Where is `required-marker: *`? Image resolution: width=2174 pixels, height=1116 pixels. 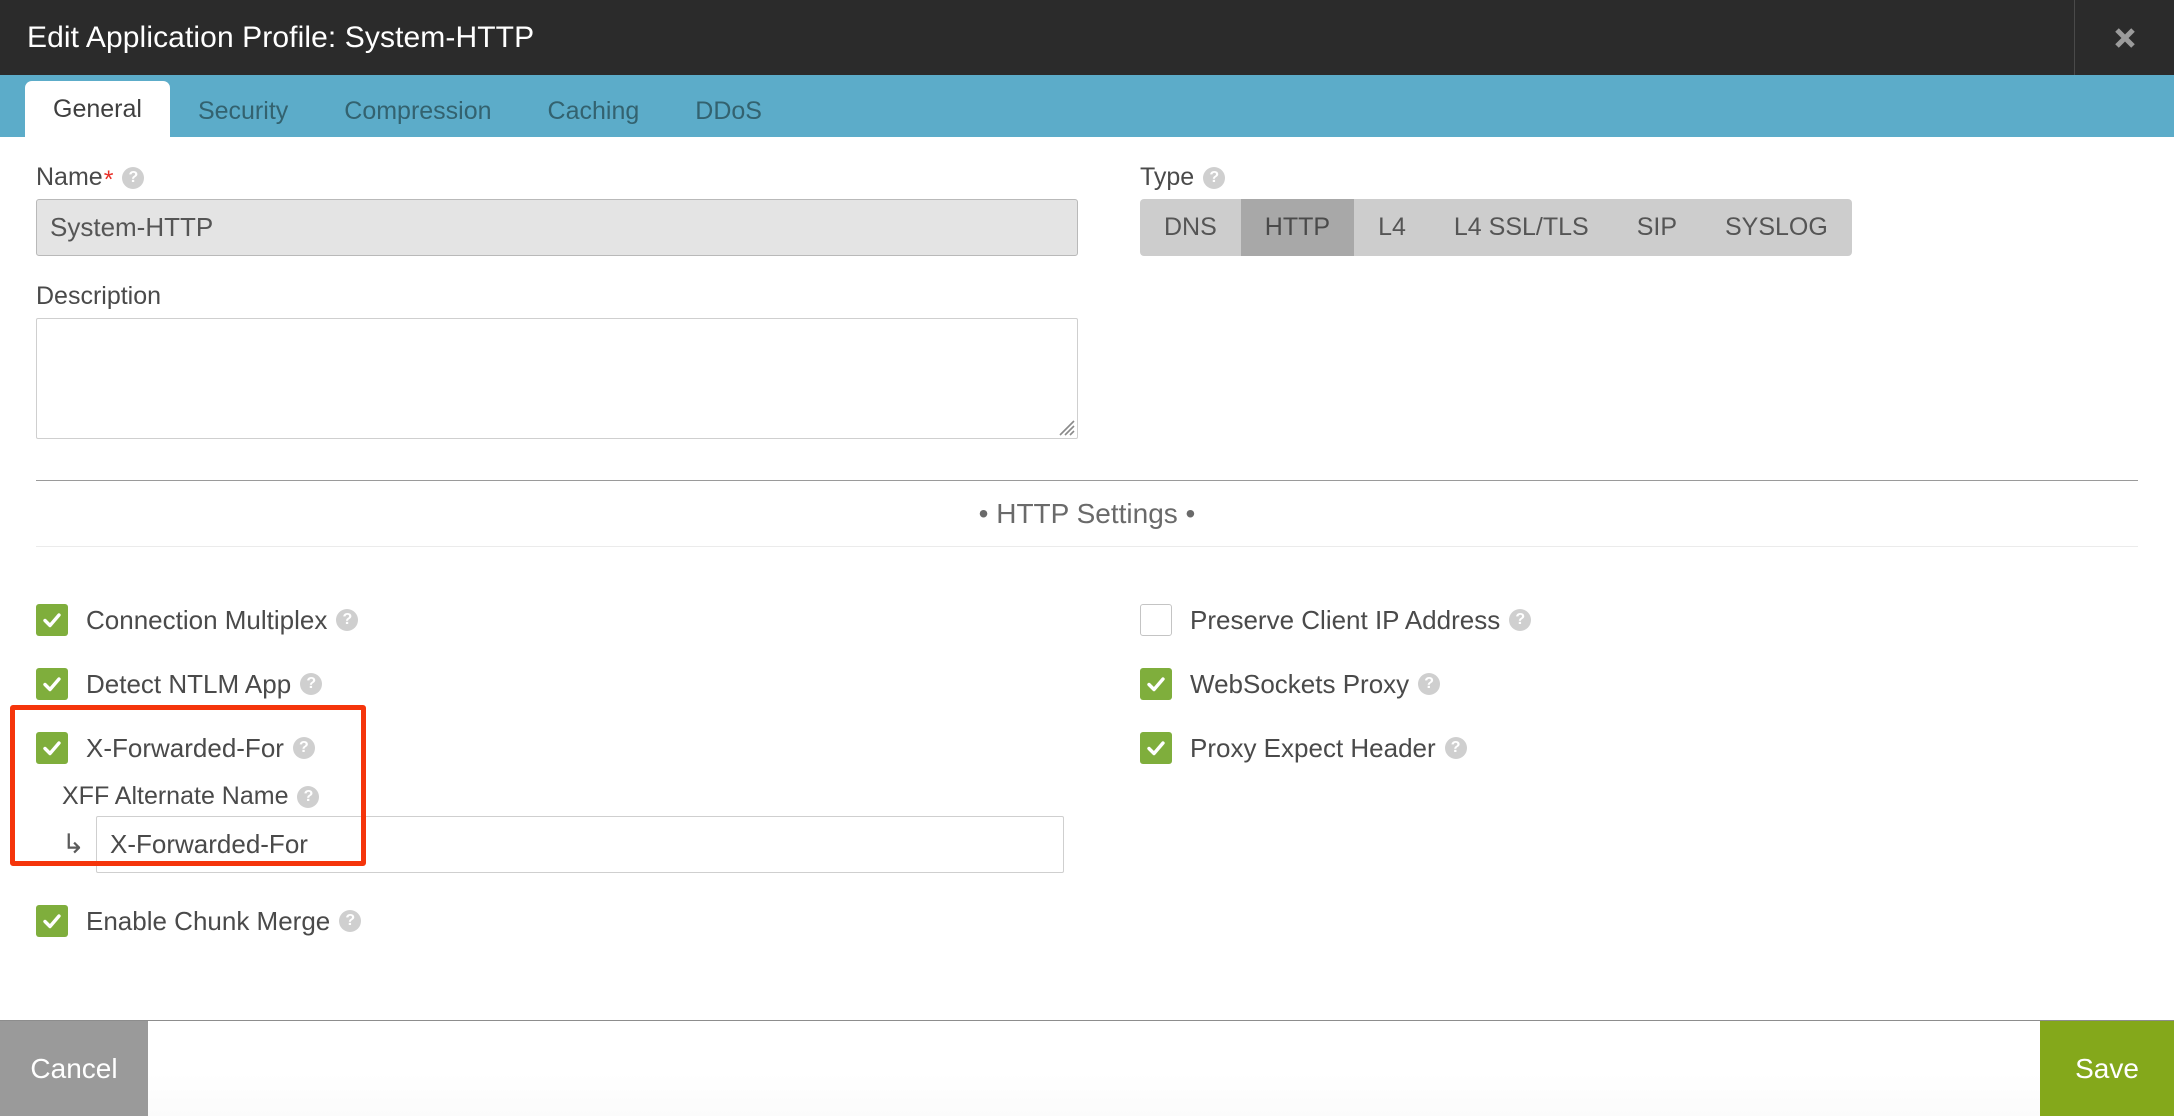 required-marker: * is located at coordinates (108, 180).